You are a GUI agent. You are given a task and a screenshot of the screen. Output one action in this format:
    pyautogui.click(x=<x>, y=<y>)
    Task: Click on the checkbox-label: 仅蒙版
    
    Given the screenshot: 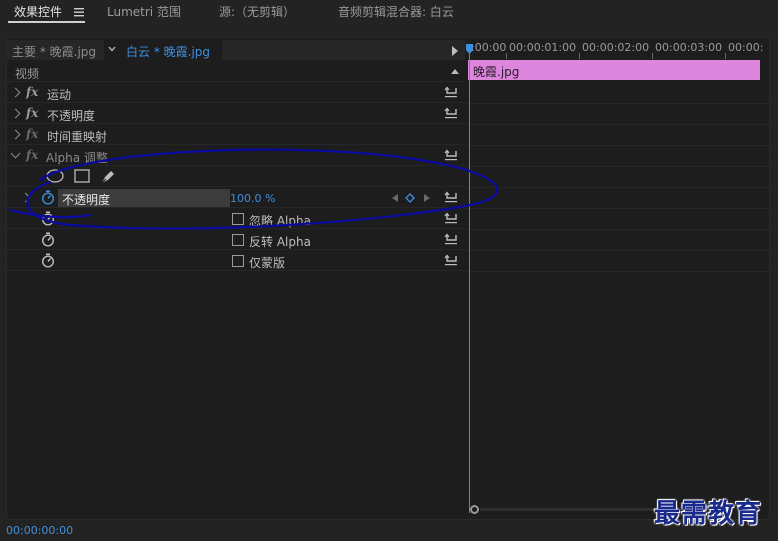 What is the action you would take?
    pyautogui.click(x=267, y=263)
    